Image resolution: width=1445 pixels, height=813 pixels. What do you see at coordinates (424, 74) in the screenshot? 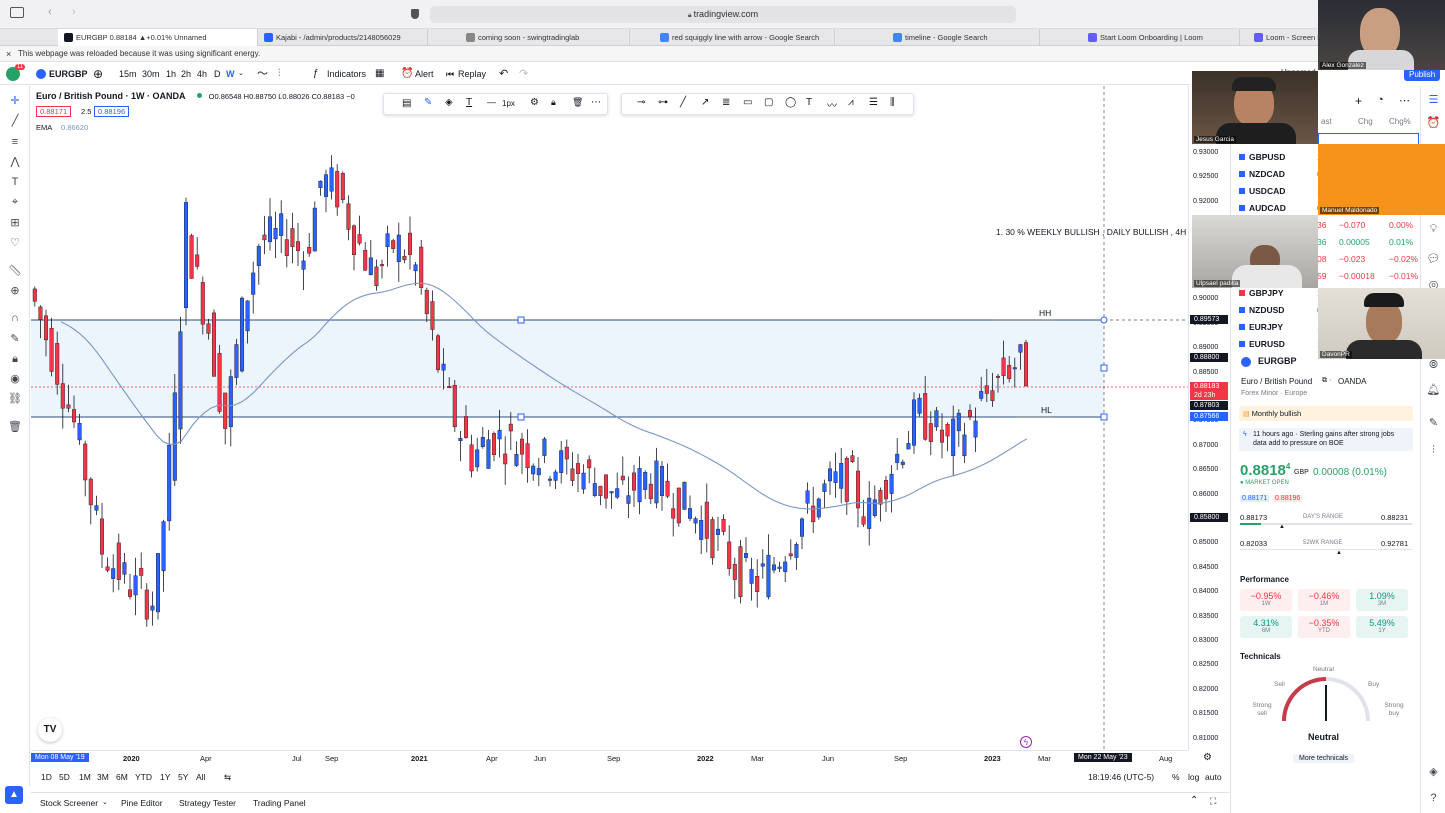
I see `alert-button: Alert` at bounding box center [424, 74].